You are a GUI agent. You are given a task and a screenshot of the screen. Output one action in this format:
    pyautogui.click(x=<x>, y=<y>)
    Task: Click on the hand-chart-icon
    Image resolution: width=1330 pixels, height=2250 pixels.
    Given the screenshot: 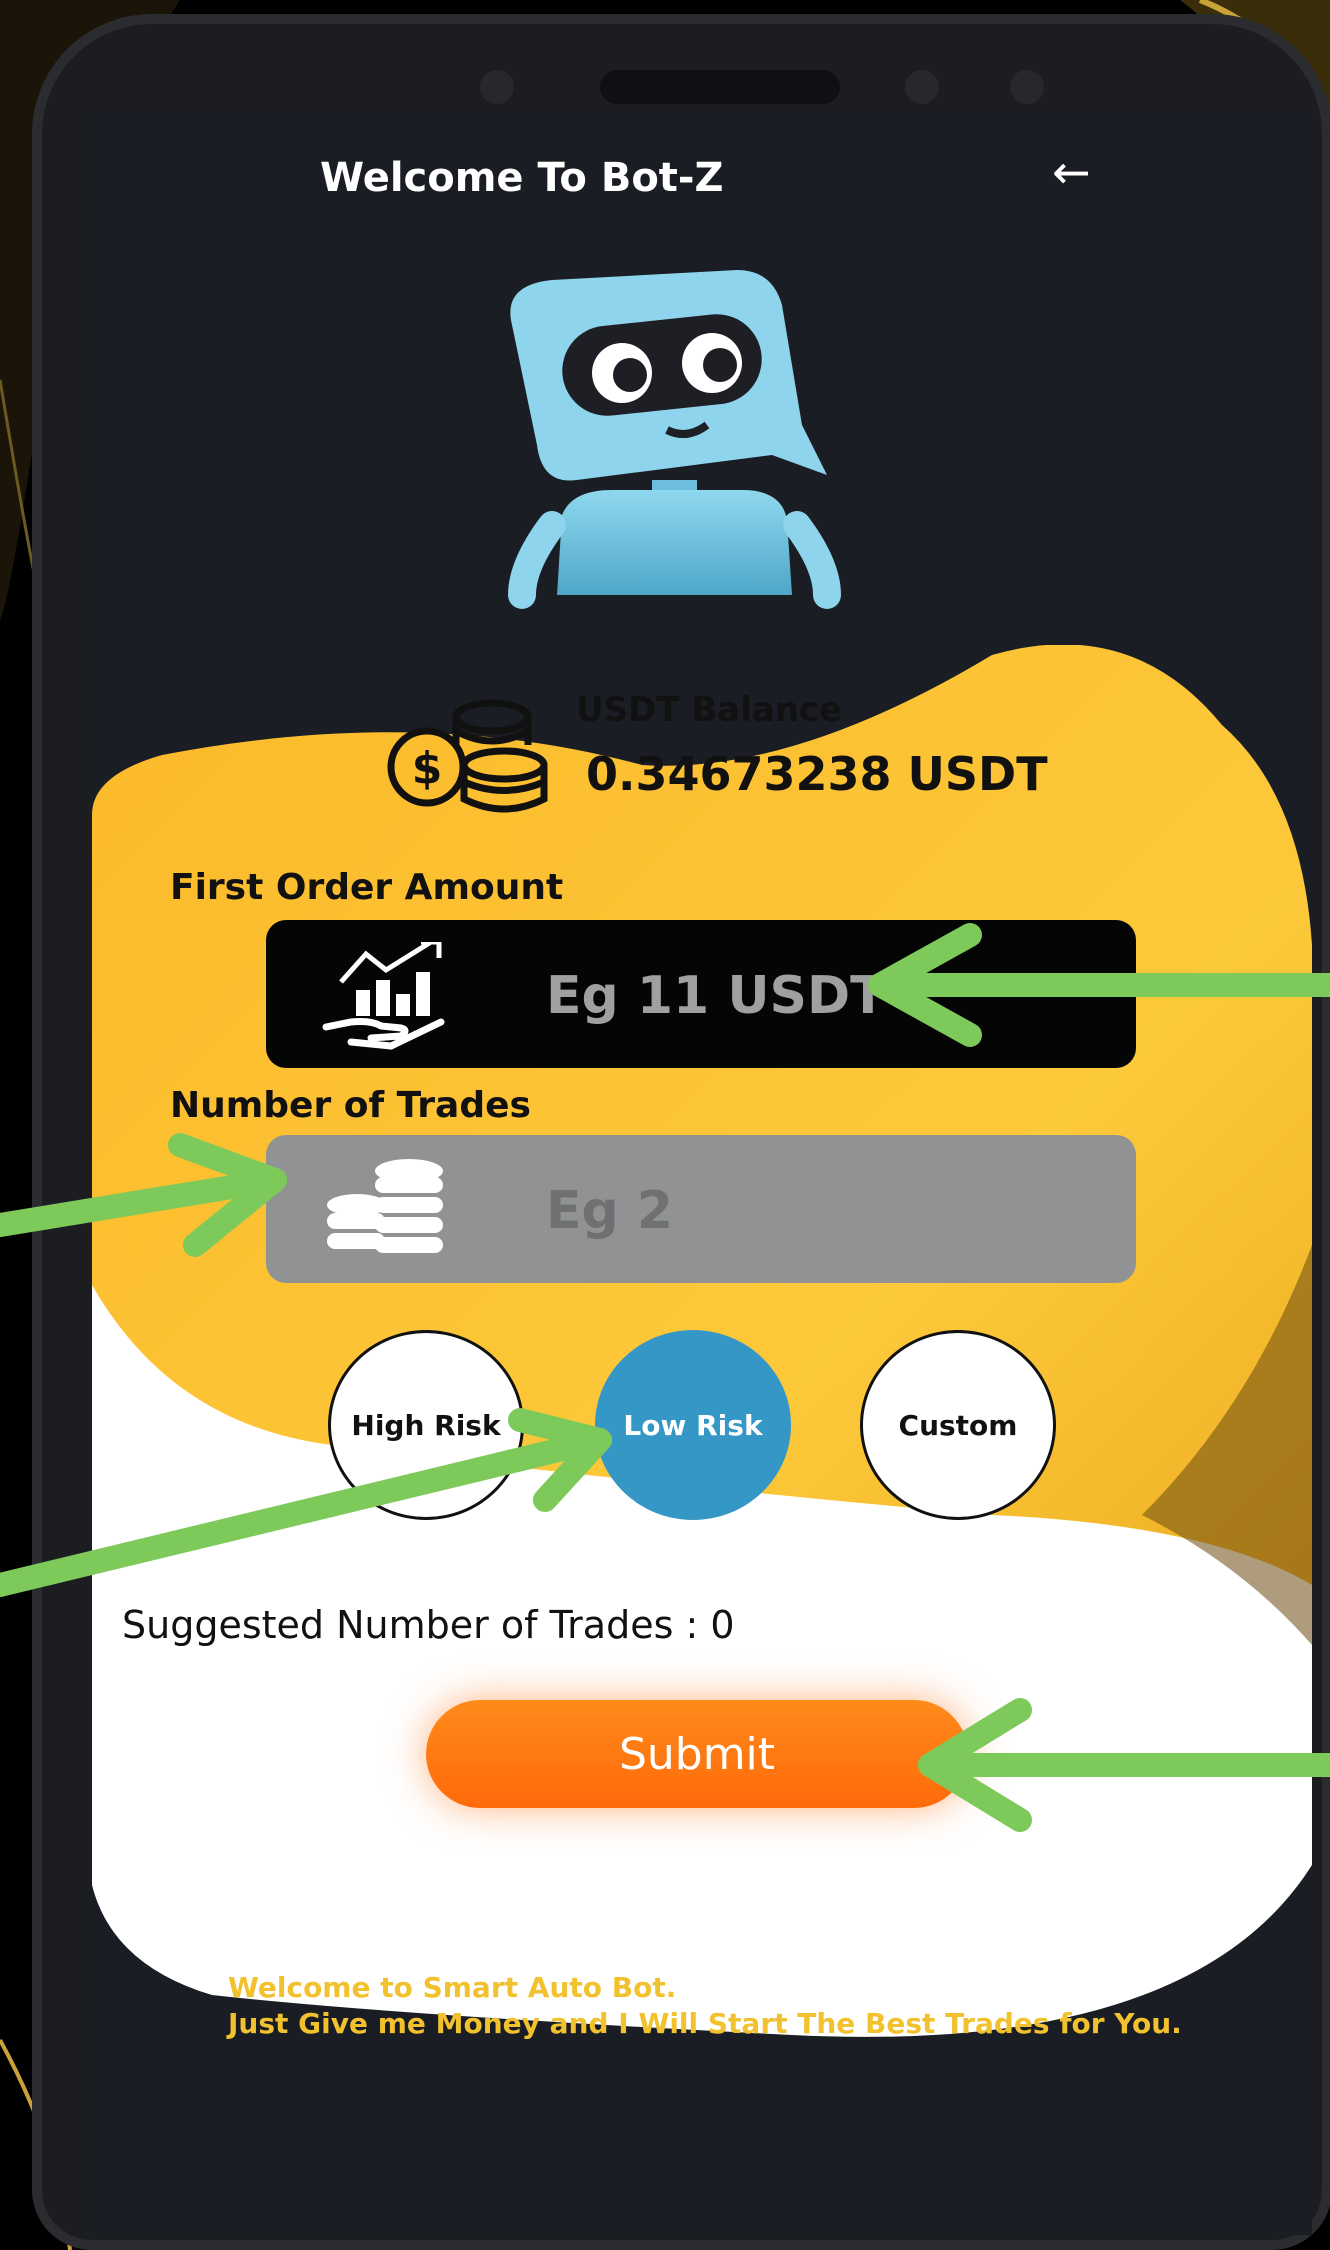 What is the action you would take?
    pyautogui.click(x=383, y=996)
    